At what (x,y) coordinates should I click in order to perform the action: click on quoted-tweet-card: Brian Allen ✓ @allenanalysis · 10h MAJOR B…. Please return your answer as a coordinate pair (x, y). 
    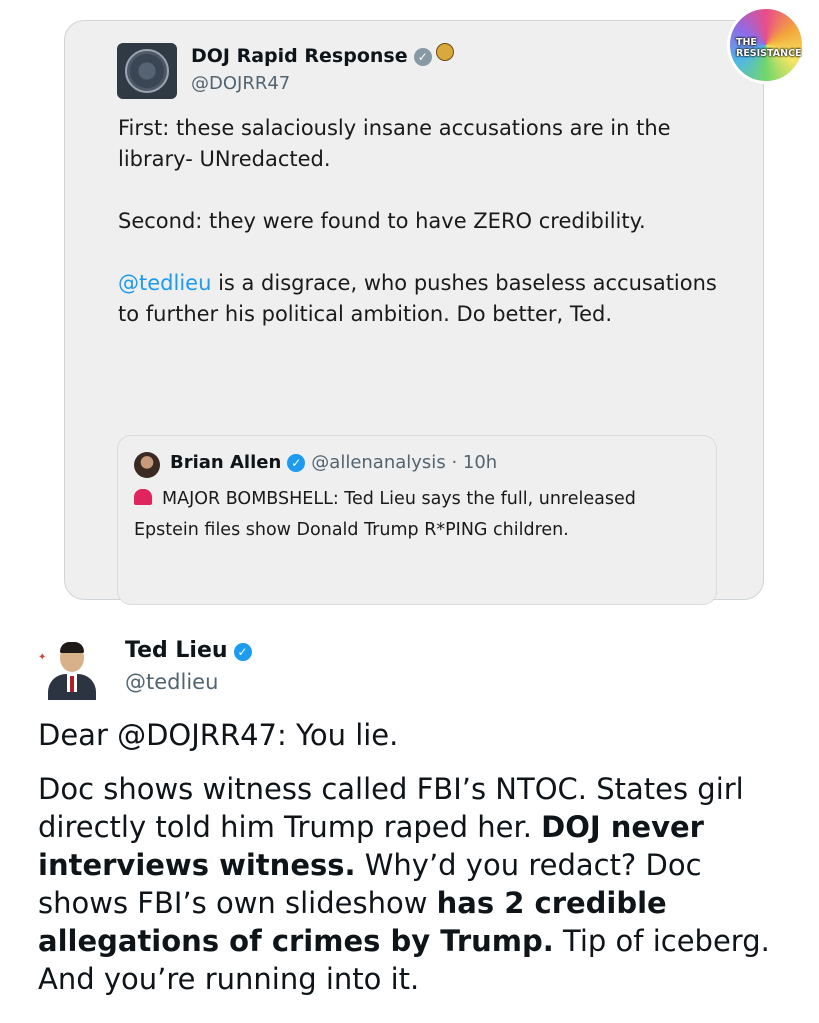
    Looking at the image, I should click on (417, 520).